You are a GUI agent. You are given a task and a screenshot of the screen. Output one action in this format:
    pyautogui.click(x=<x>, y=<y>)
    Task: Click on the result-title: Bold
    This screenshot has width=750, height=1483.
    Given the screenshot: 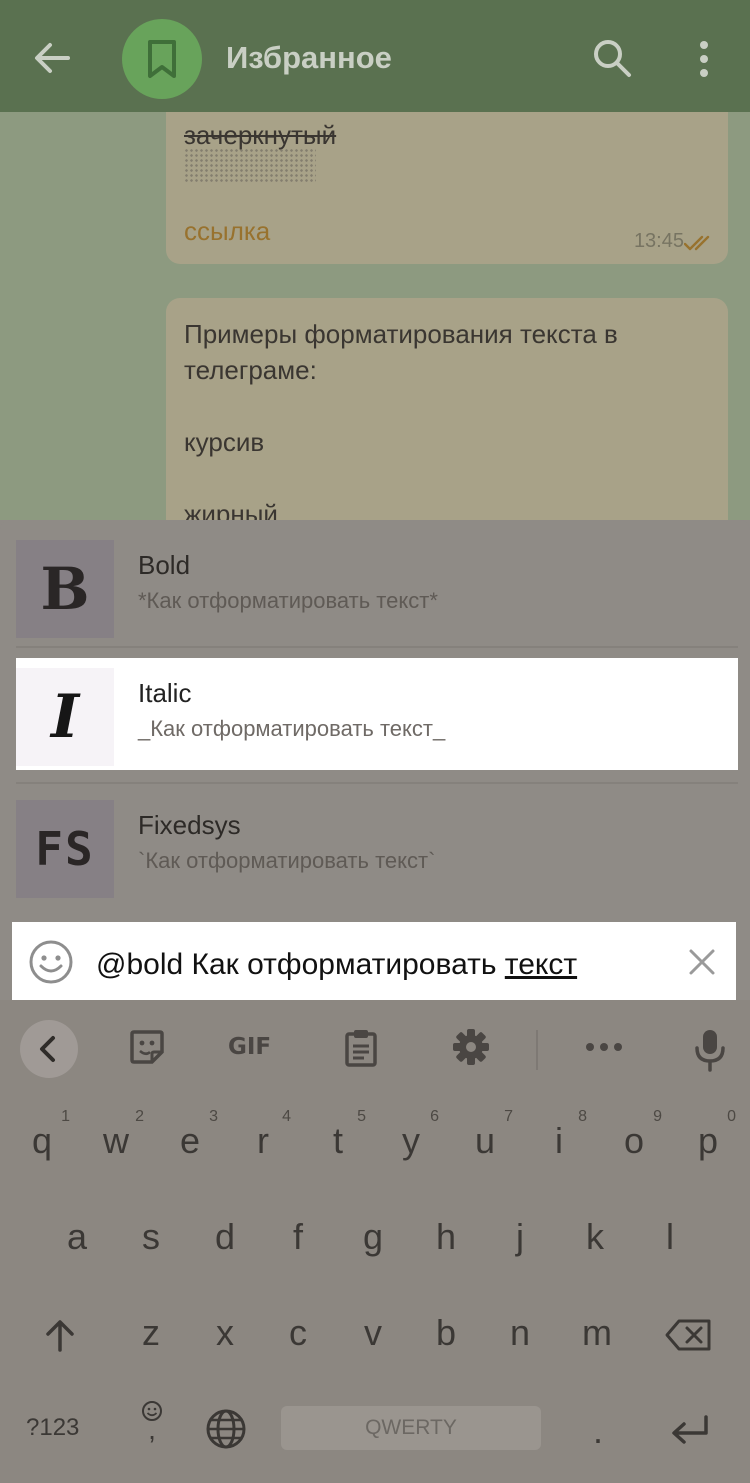 What is the action you would take?
    pyautogui.click(x=164, y=565)
    